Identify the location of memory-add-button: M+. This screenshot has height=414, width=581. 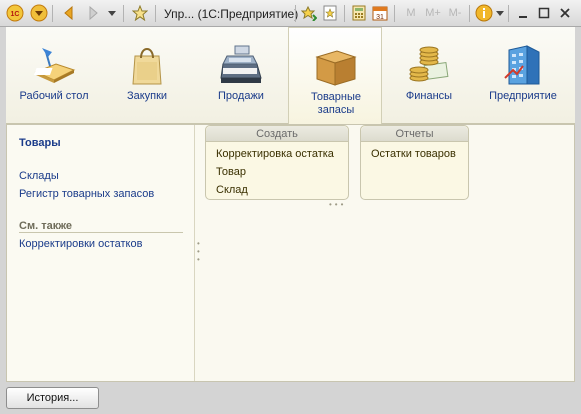
(433, 13).